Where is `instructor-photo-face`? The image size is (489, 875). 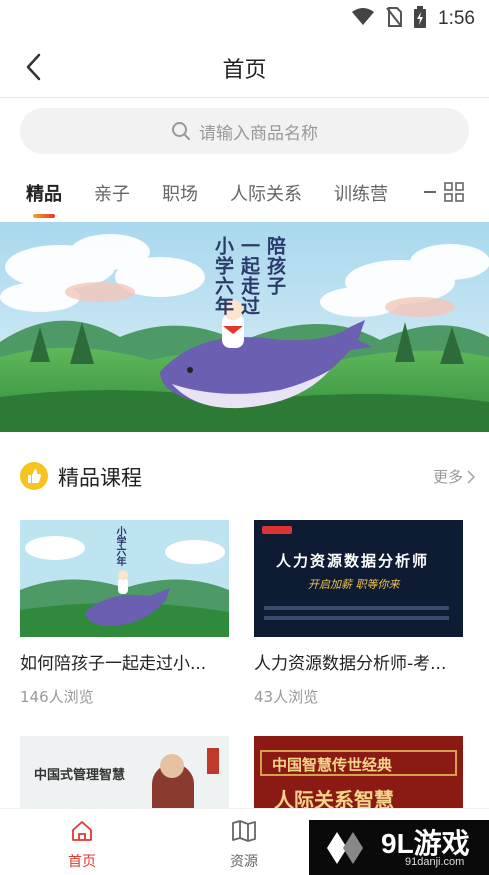 instructor-photo-face is located at coordinates (172, 766).